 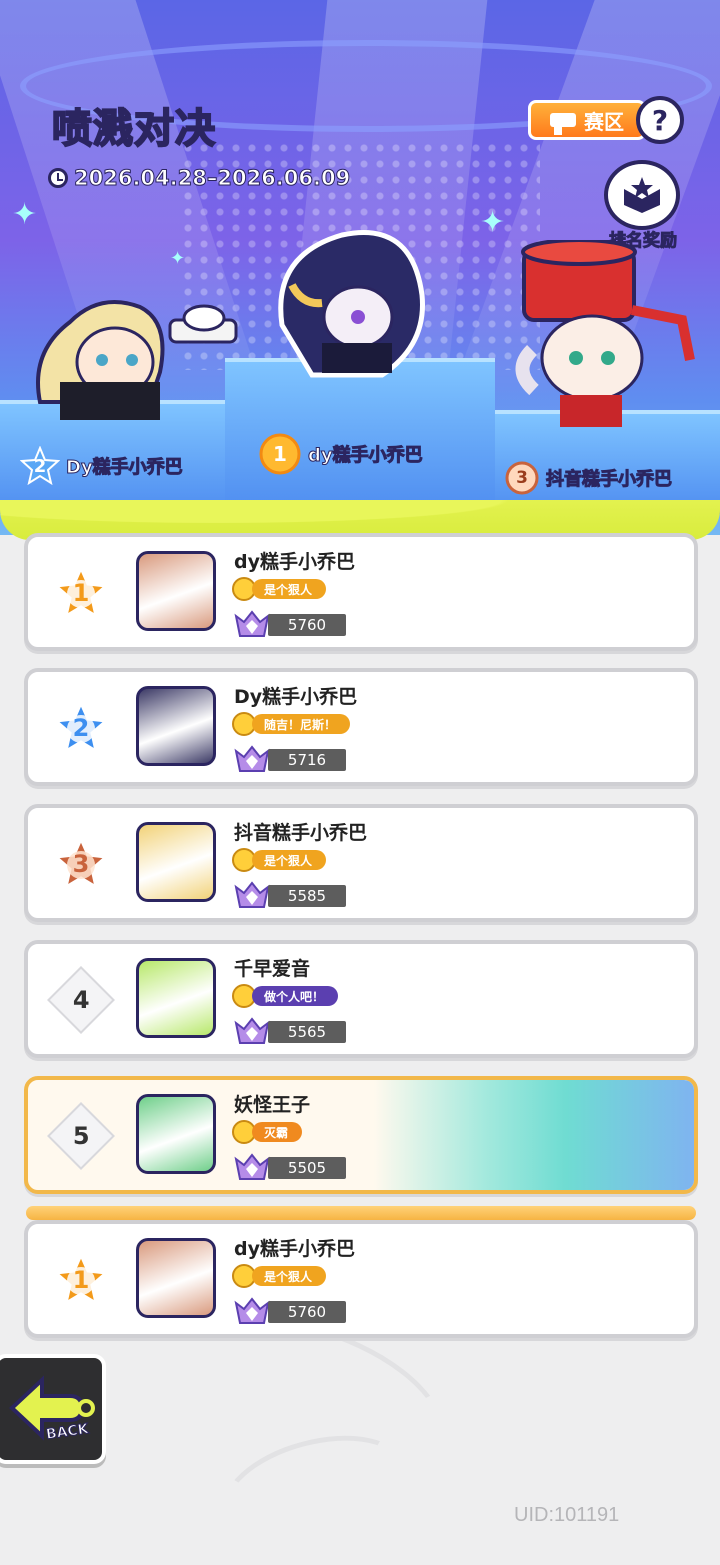 I want to click on score-line: 5585, so click(x=289, y=896).